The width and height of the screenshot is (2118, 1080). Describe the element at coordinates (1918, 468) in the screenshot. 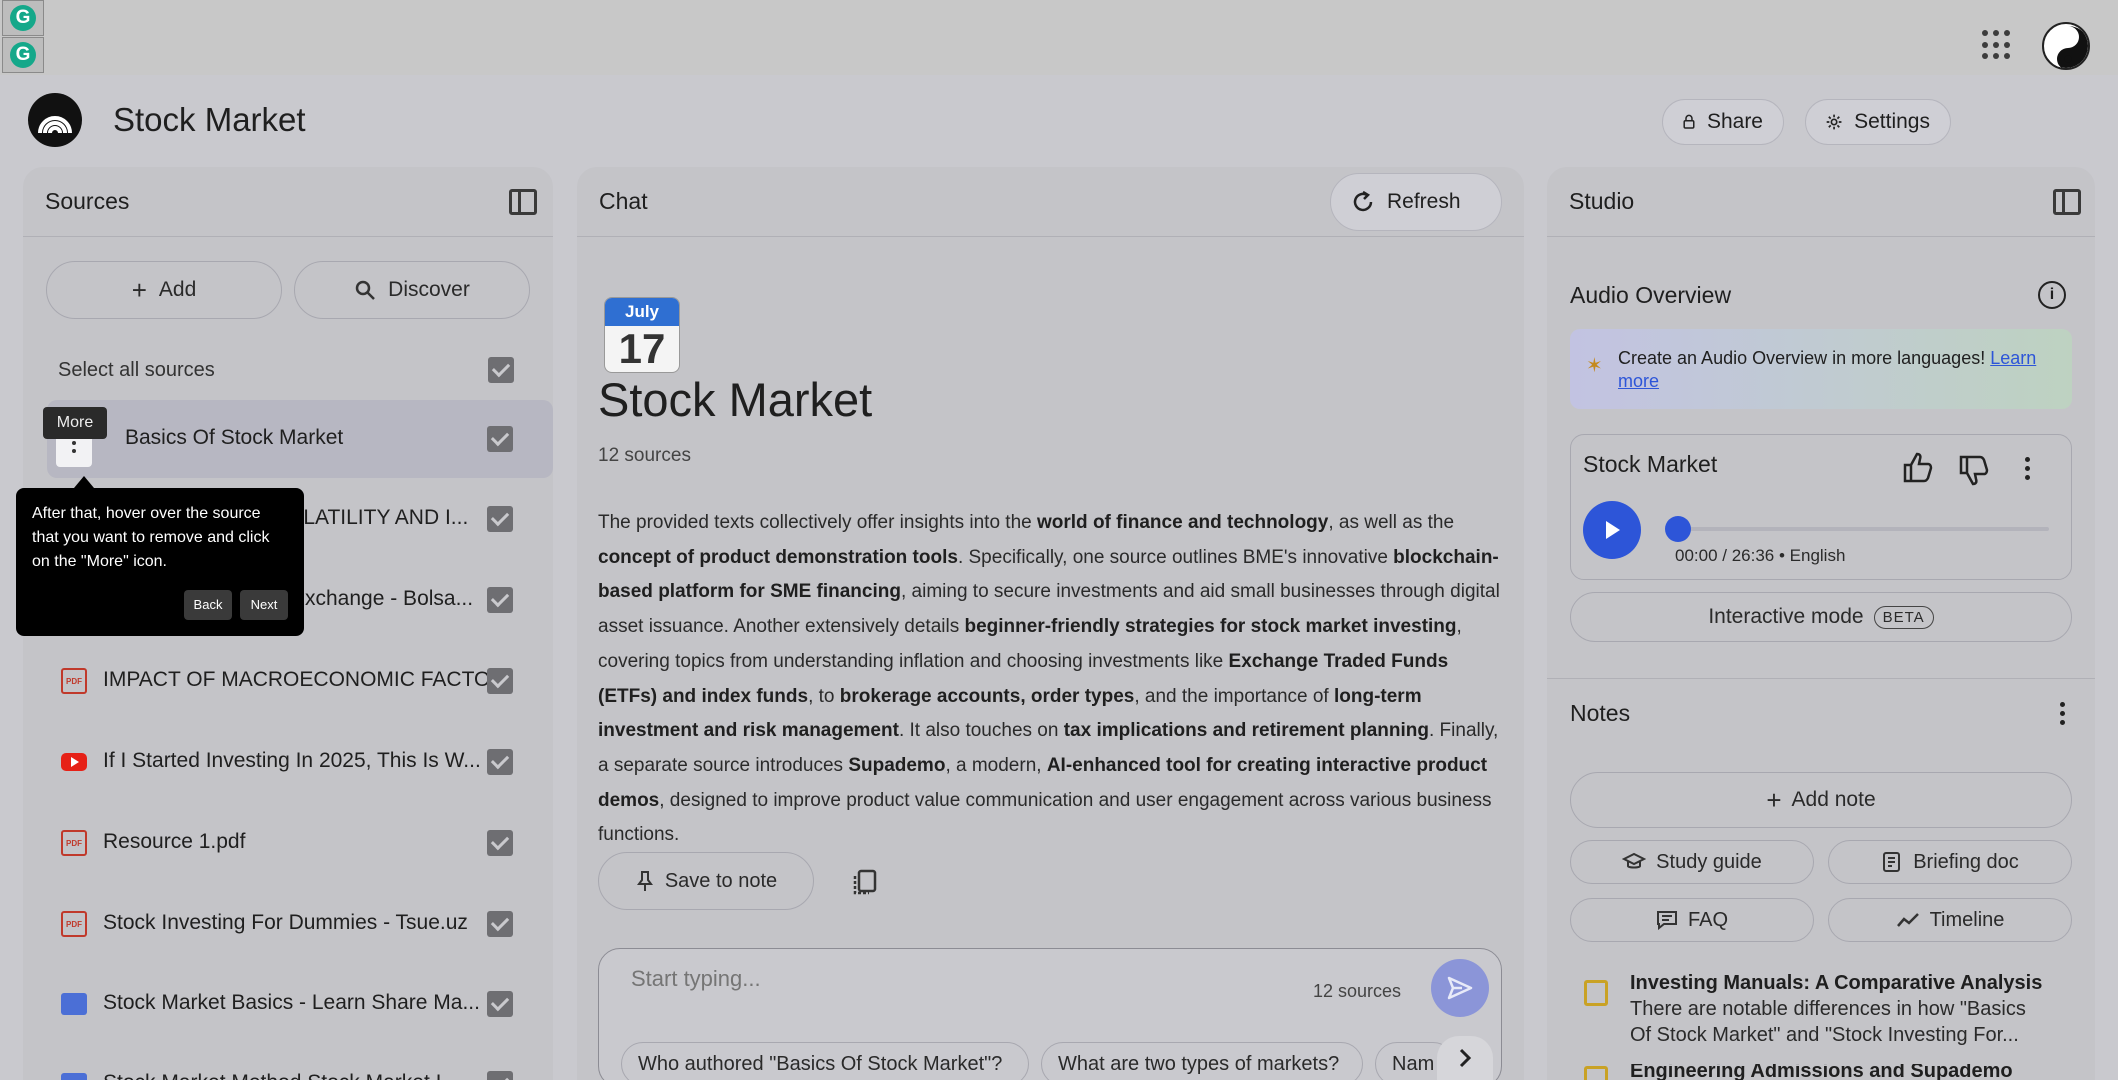

I see `thumbs-up-icon` at that location.